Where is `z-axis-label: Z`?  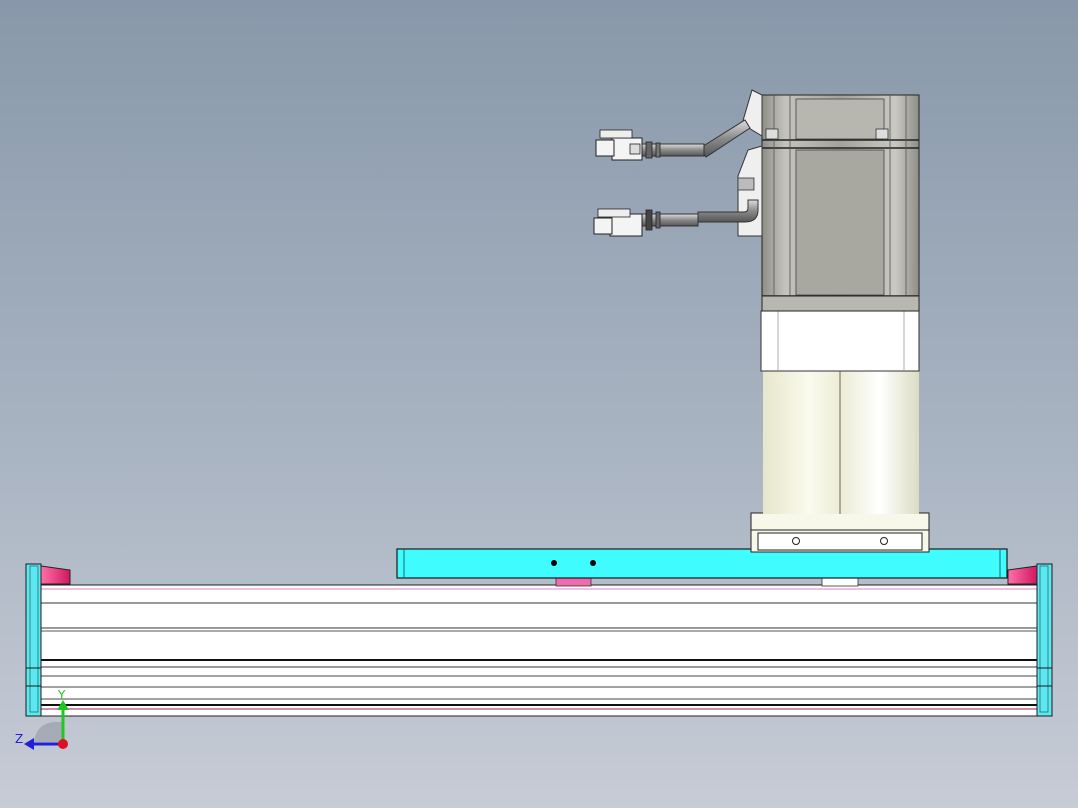
z-axis-label: Z is located at coordinates (19, 739).